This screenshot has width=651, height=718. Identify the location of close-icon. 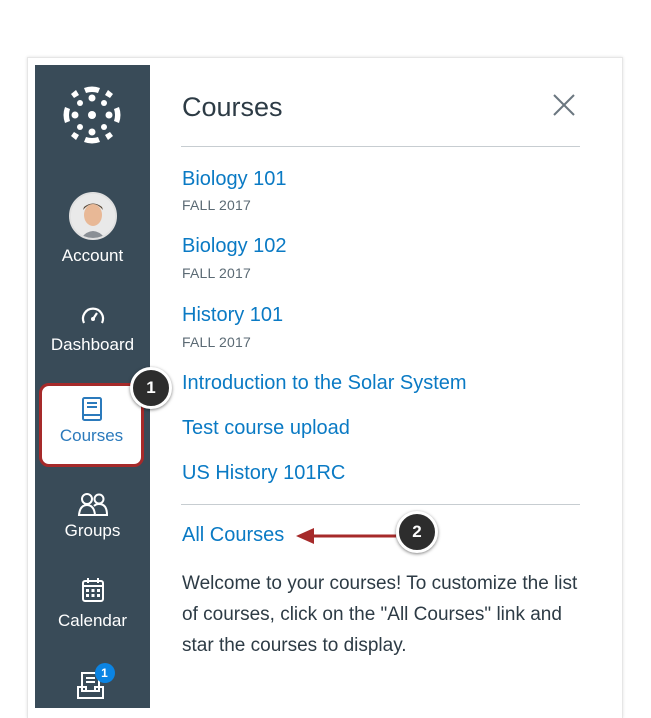
(564, 105).